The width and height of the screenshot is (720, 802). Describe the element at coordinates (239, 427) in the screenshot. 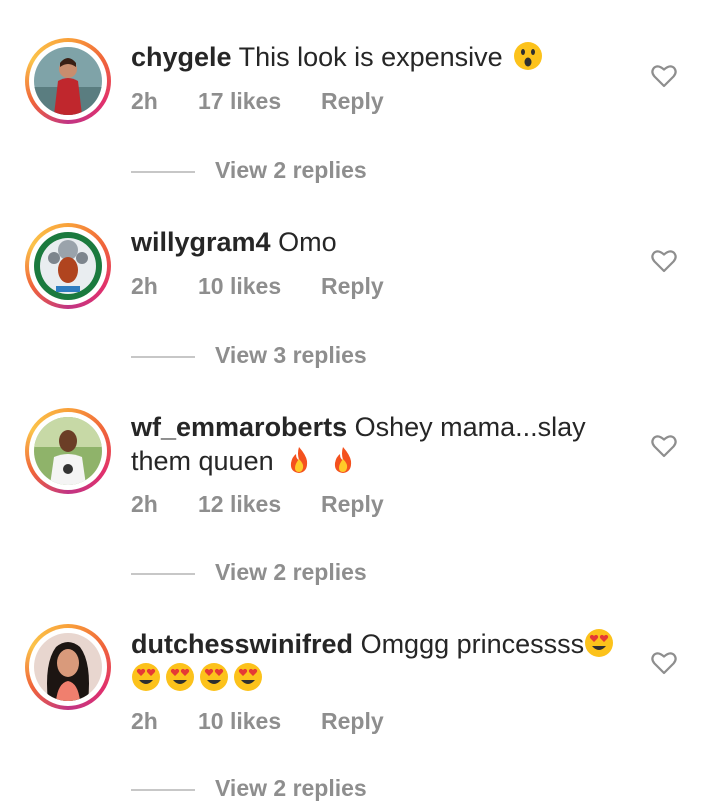

I see `comment-username: wf_emmaroberts` at that location.